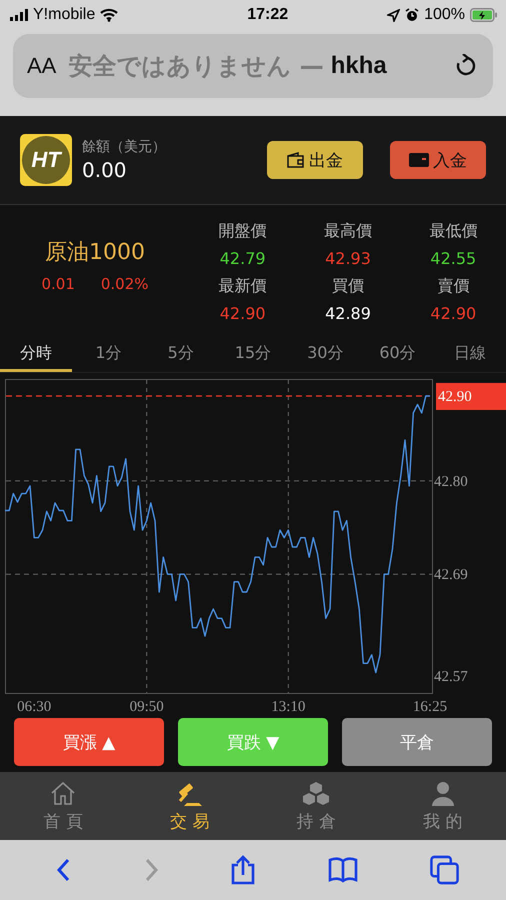  I want to click on balance-value: 0.00, so click(105, 170).